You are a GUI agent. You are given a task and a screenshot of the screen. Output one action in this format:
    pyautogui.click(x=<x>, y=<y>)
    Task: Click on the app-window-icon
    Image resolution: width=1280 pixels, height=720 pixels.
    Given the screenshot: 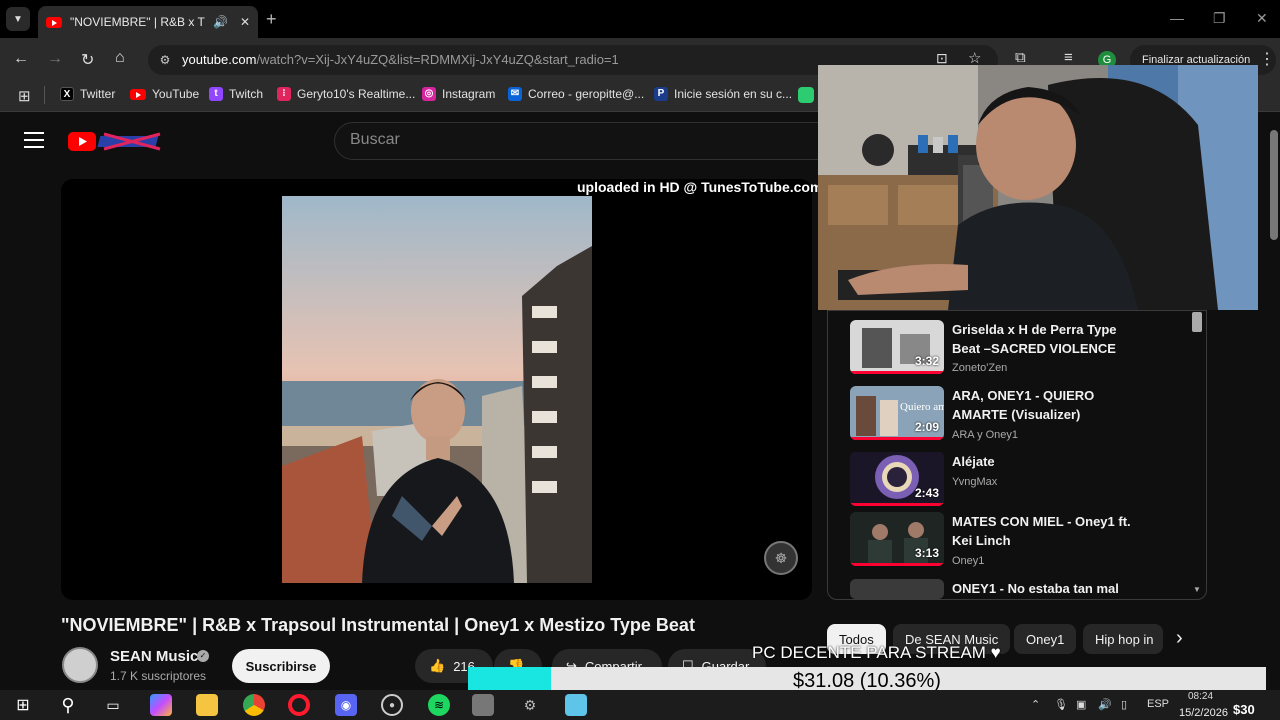 What is the action you would take?
    pyautogui.click(x=576, y=705)
    